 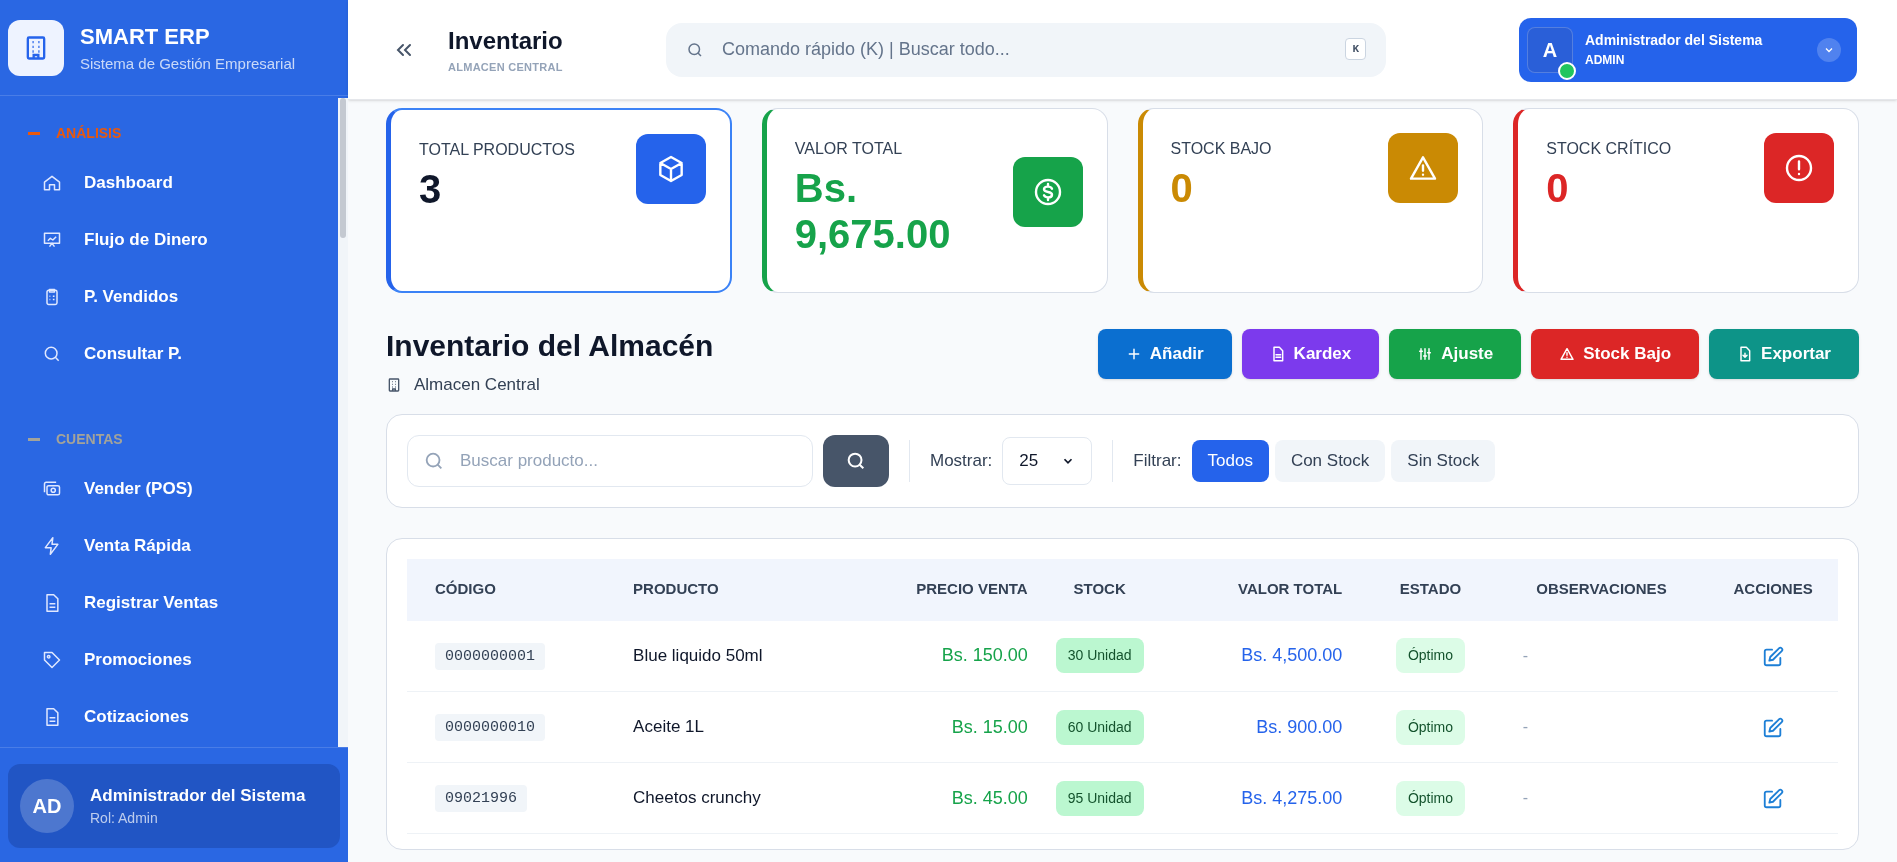 What do you see at coordinates (1099, 656) in the screenshot?
I see `stock-badge: 30 Unidad` at bounding box center [1099, 656].